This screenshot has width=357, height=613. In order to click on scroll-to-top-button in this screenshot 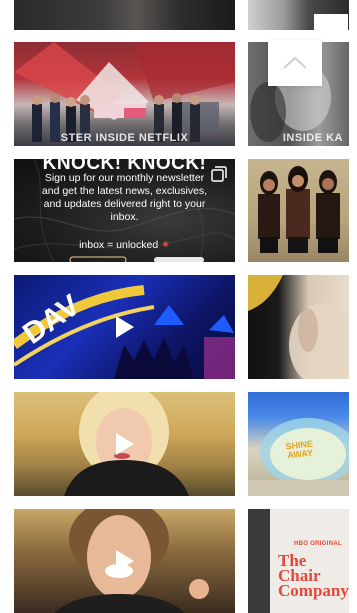, I will do `click(295, 63)`.